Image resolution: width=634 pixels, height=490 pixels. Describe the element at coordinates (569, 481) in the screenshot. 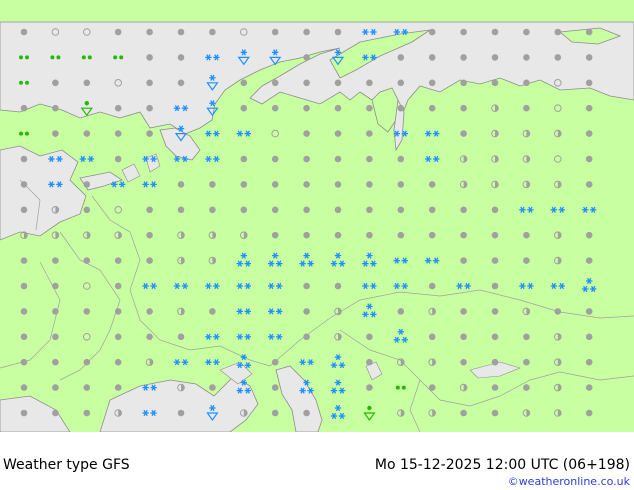

I see `credit-link: ©weatheronline.co.uk` at that location.